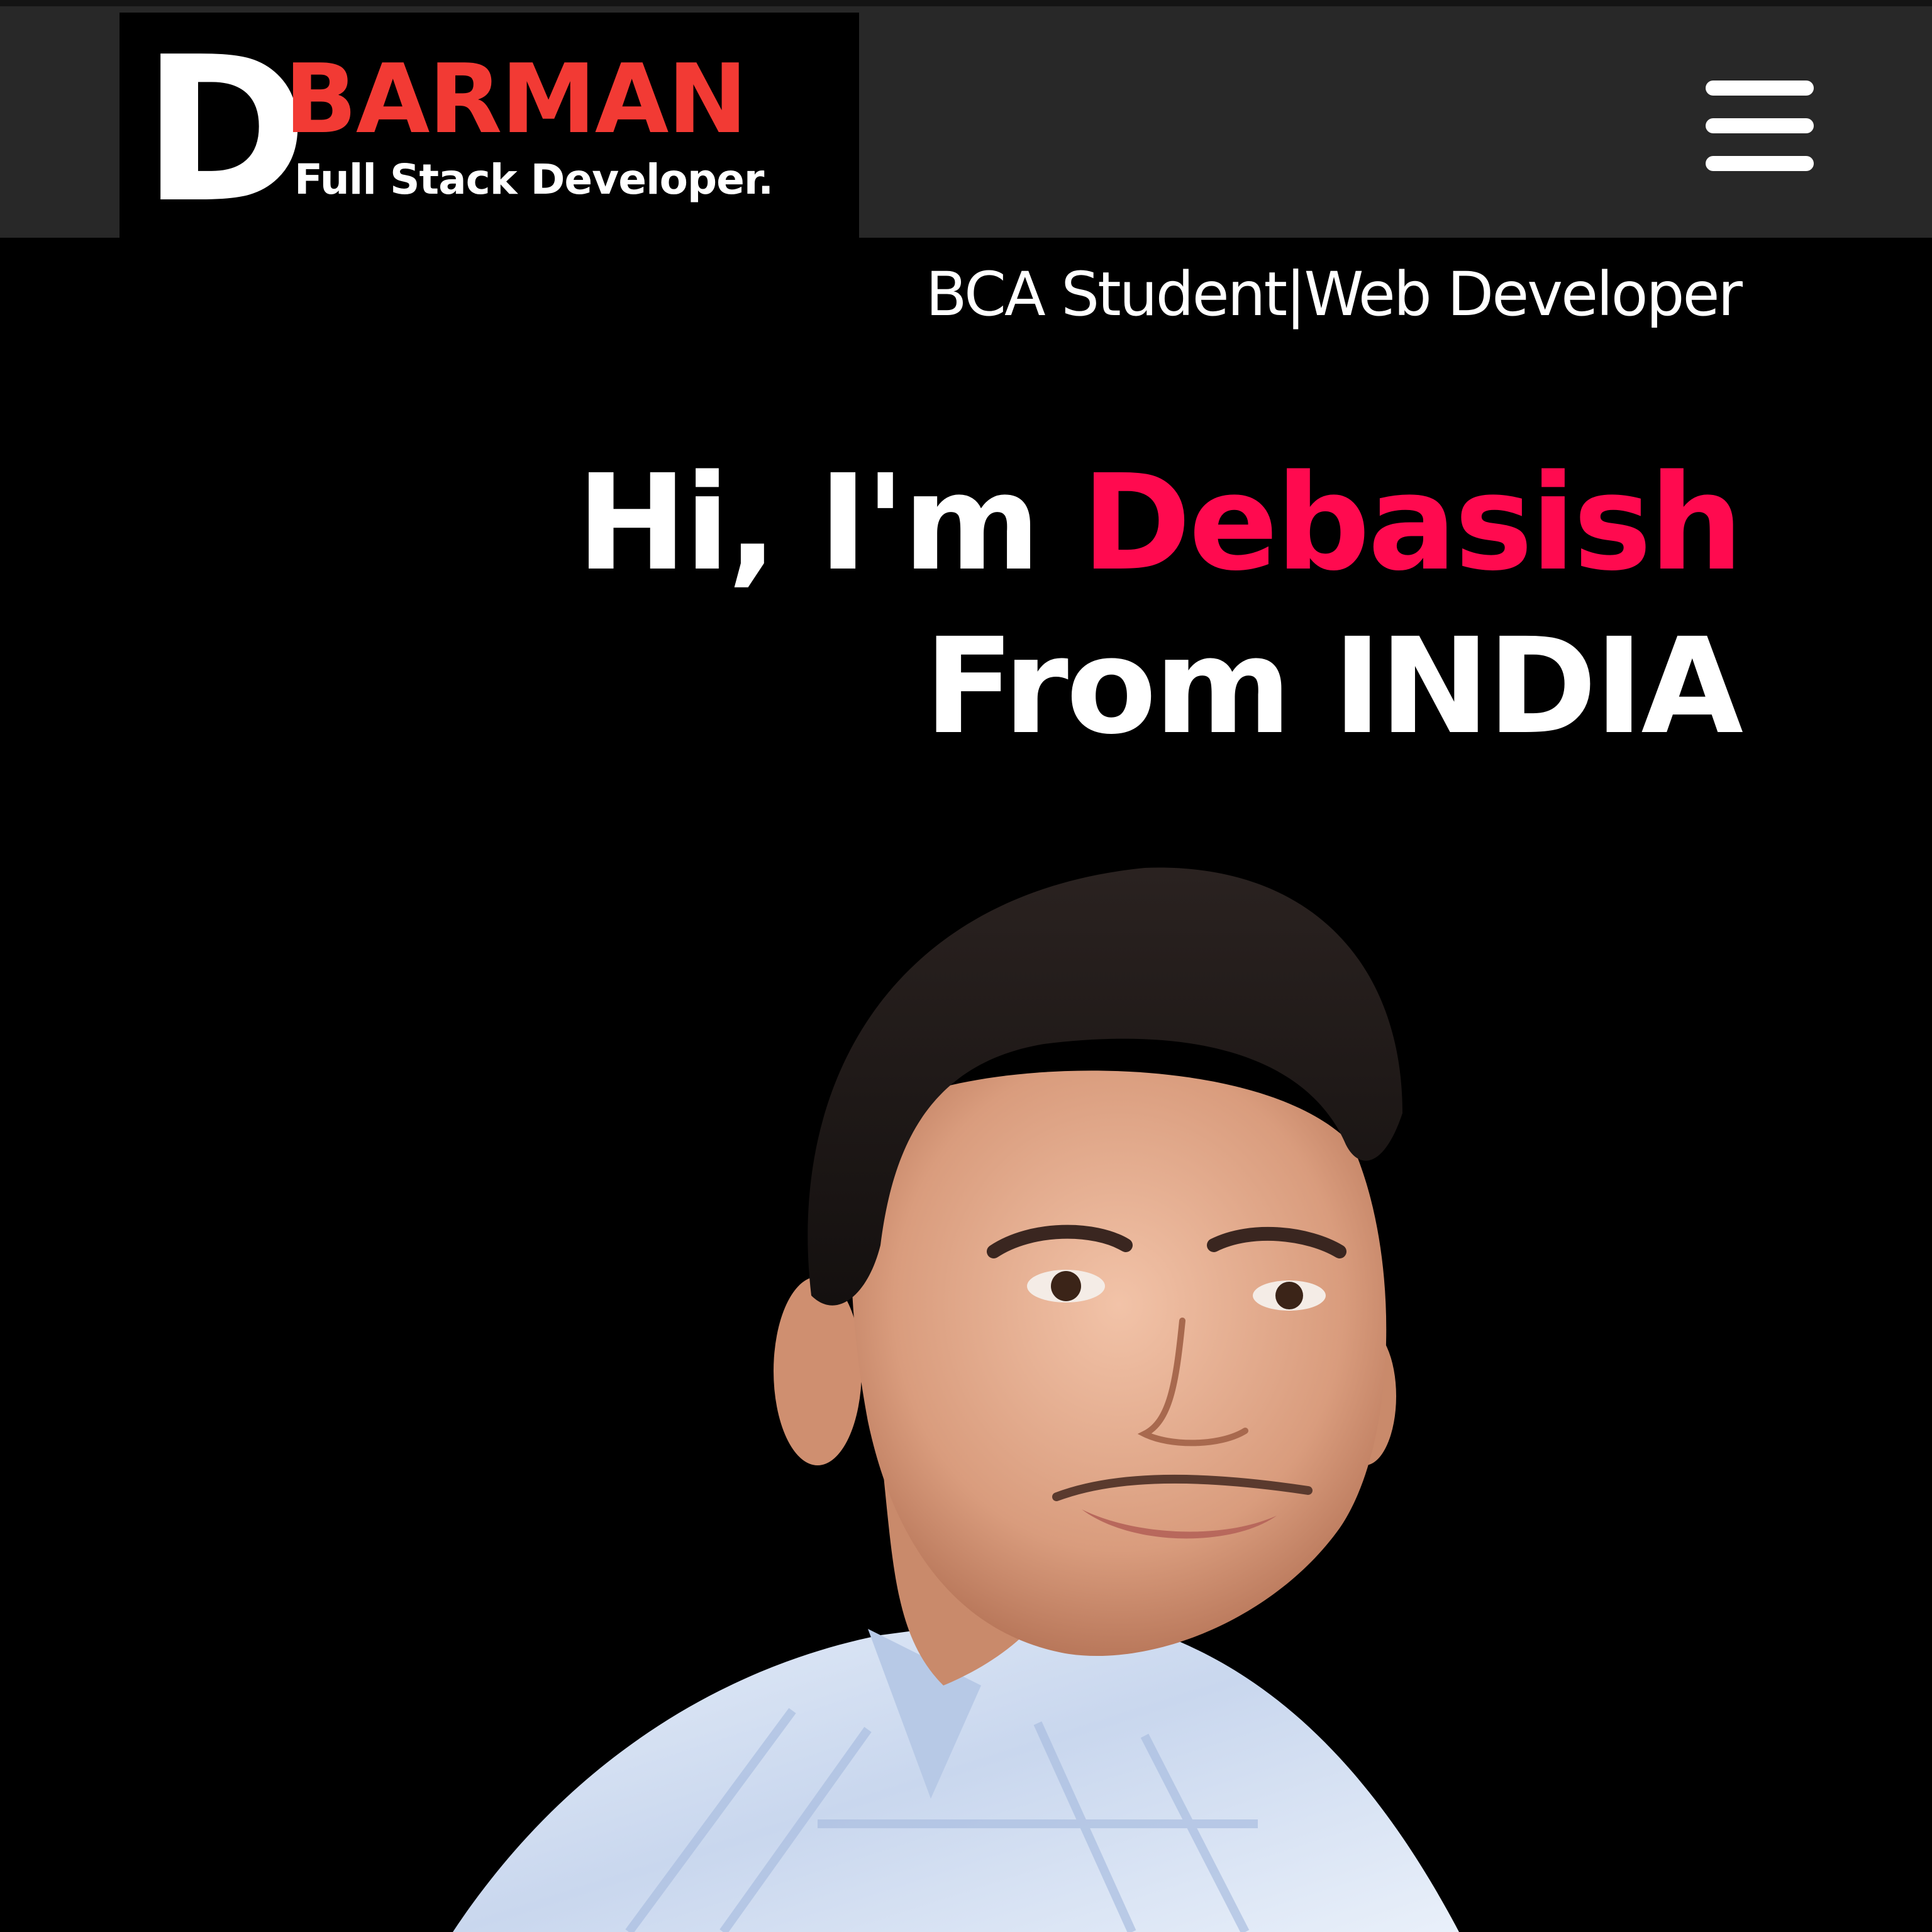  Describe the element at coordinates (1412, 523) in the screenshot. I see `hero-name: Debasish` at that location.